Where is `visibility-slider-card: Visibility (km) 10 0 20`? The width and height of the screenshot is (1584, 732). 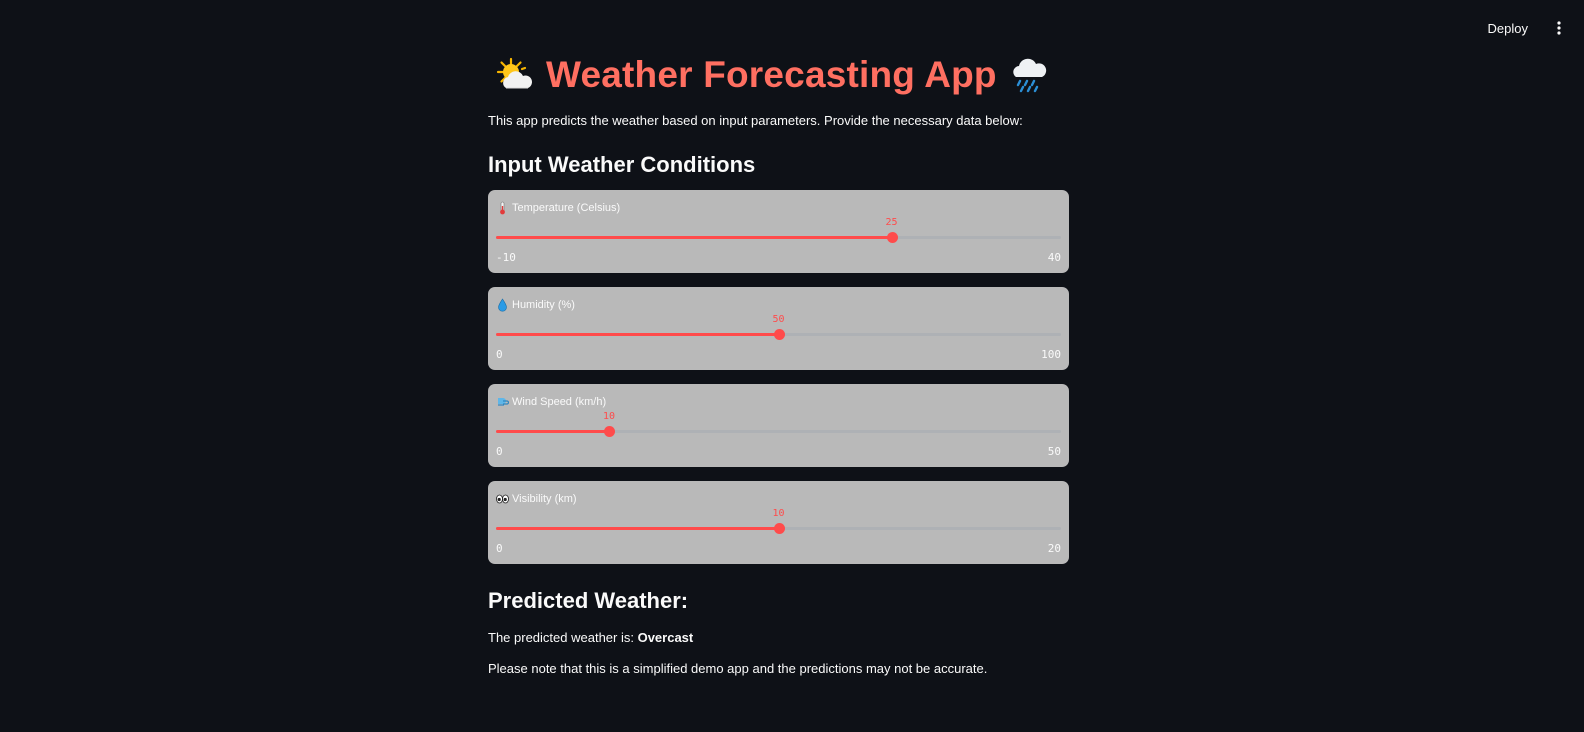 visibility-slider-card: Visibility (km) 10 0 20 is located at coordinates (778, 522).